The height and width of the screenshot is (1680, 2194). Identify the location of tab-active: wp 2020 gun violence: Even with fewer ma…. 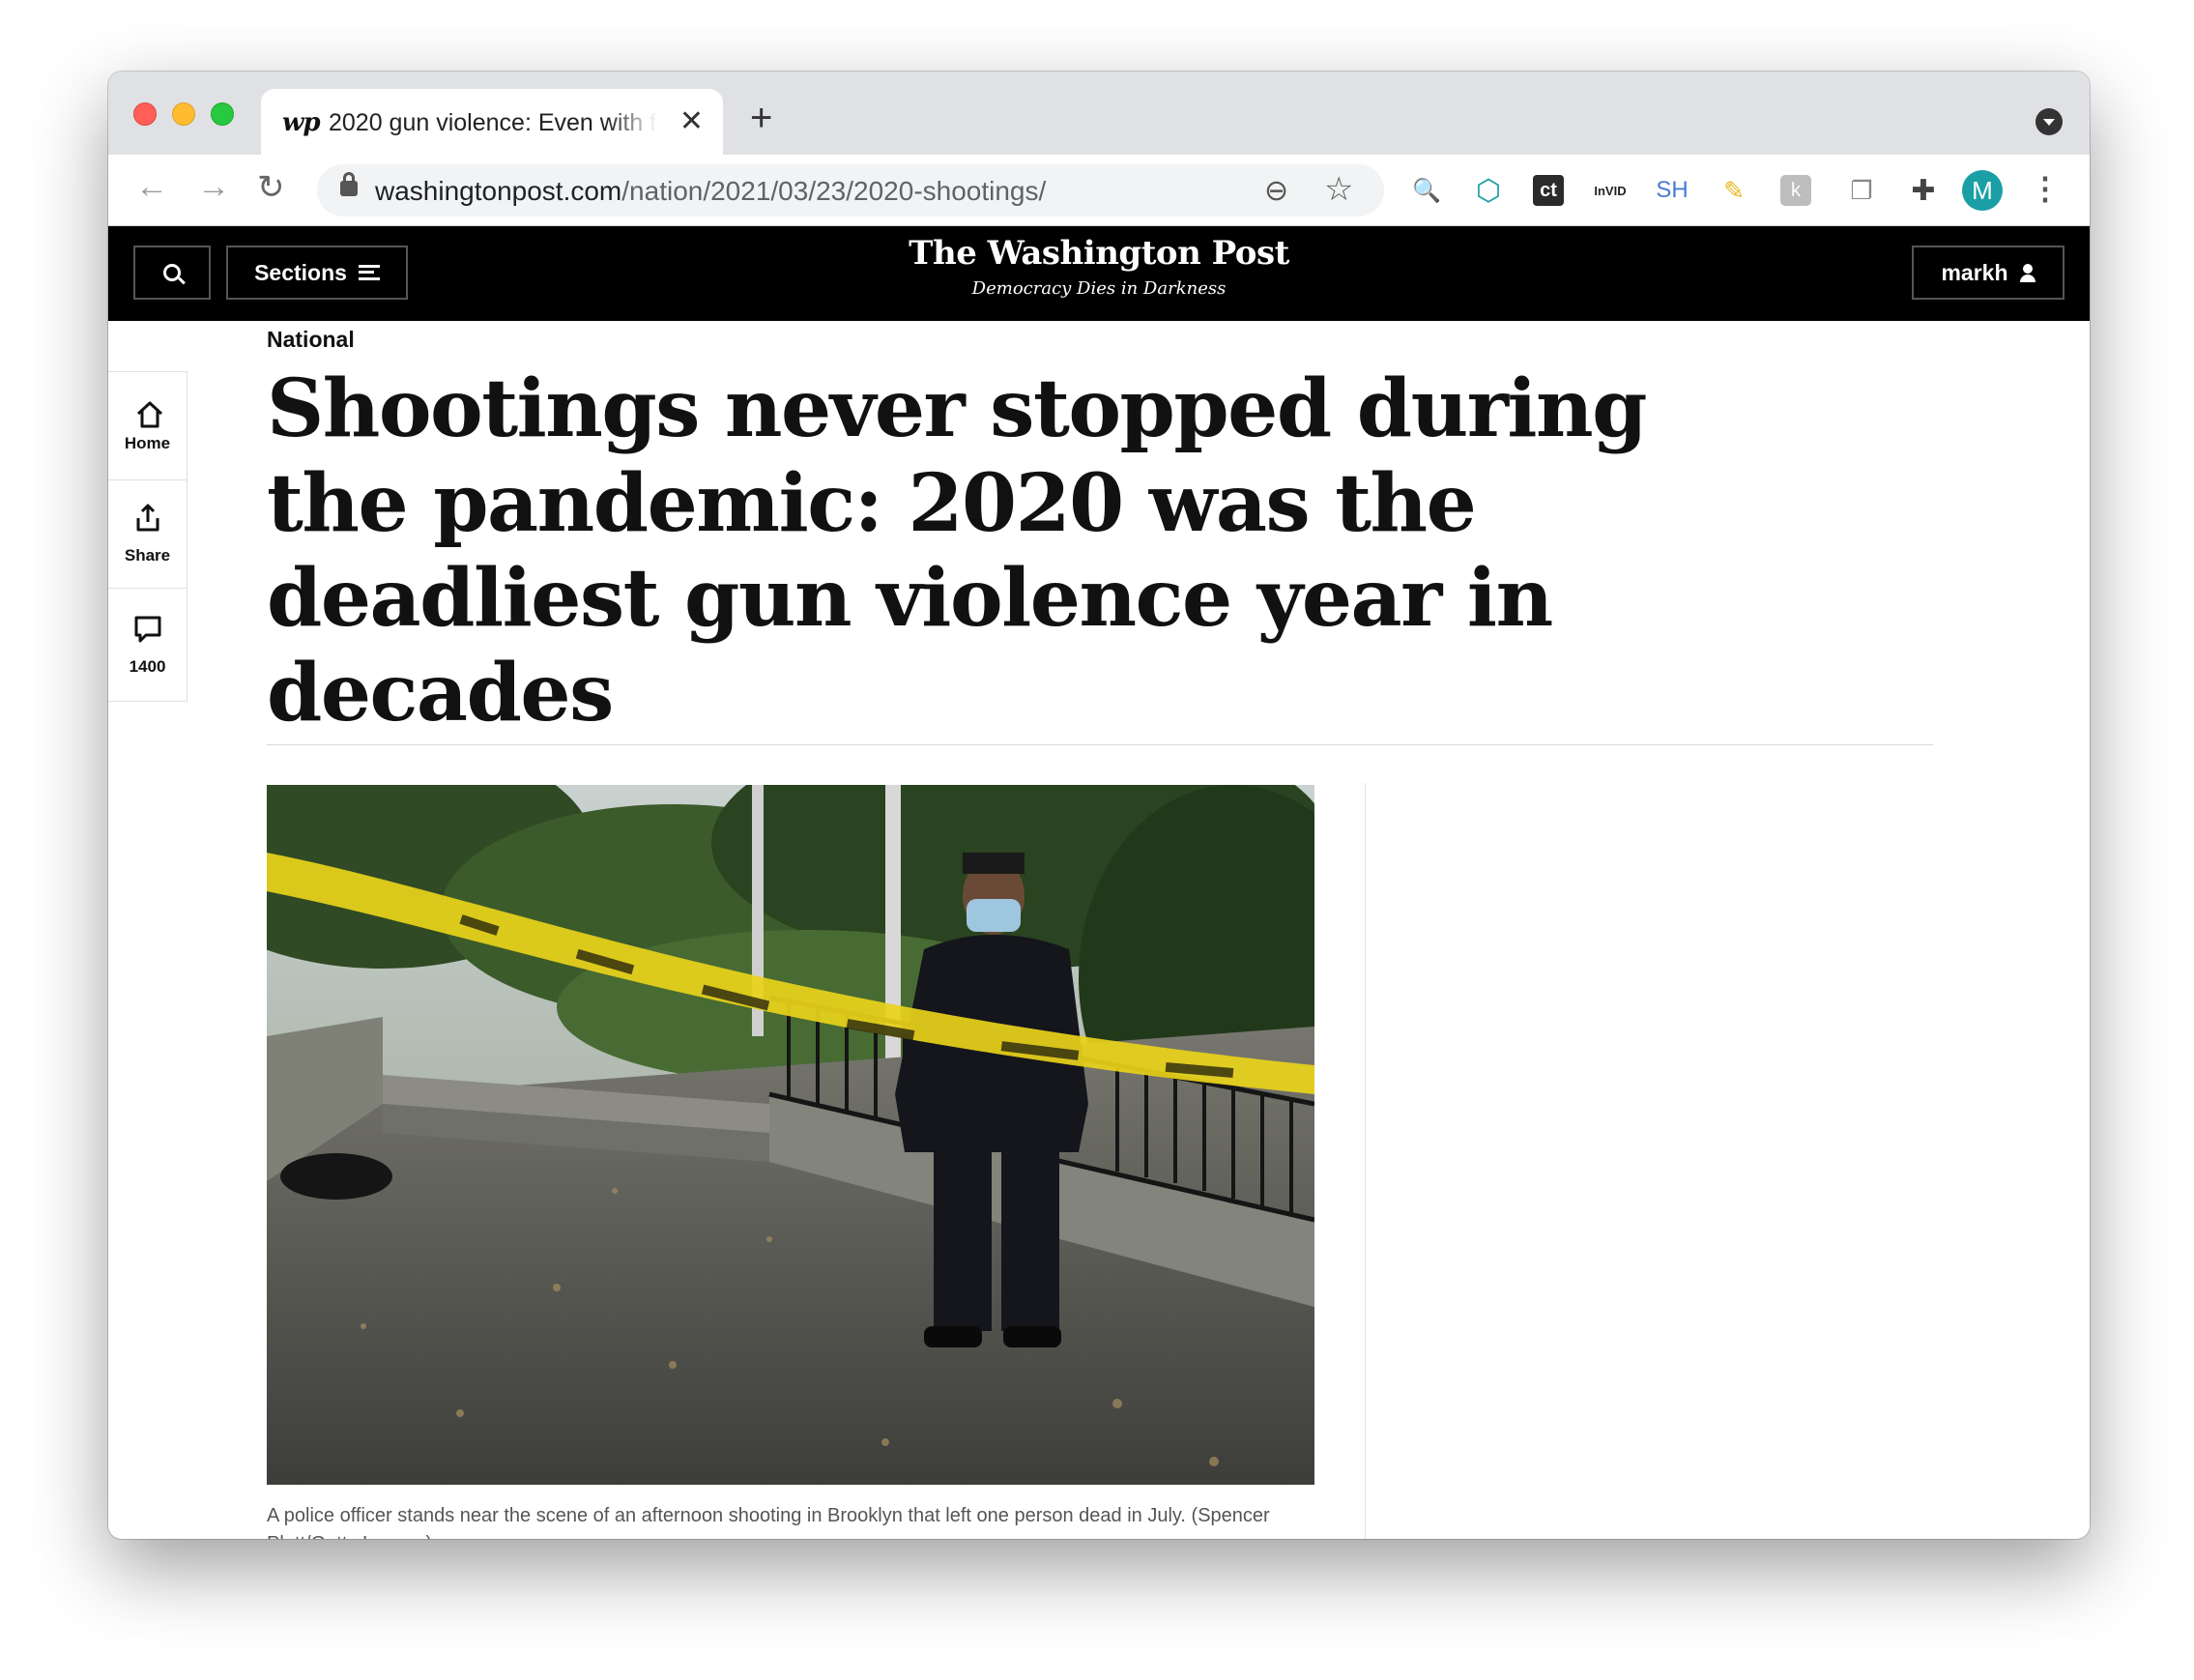
(492, 122).